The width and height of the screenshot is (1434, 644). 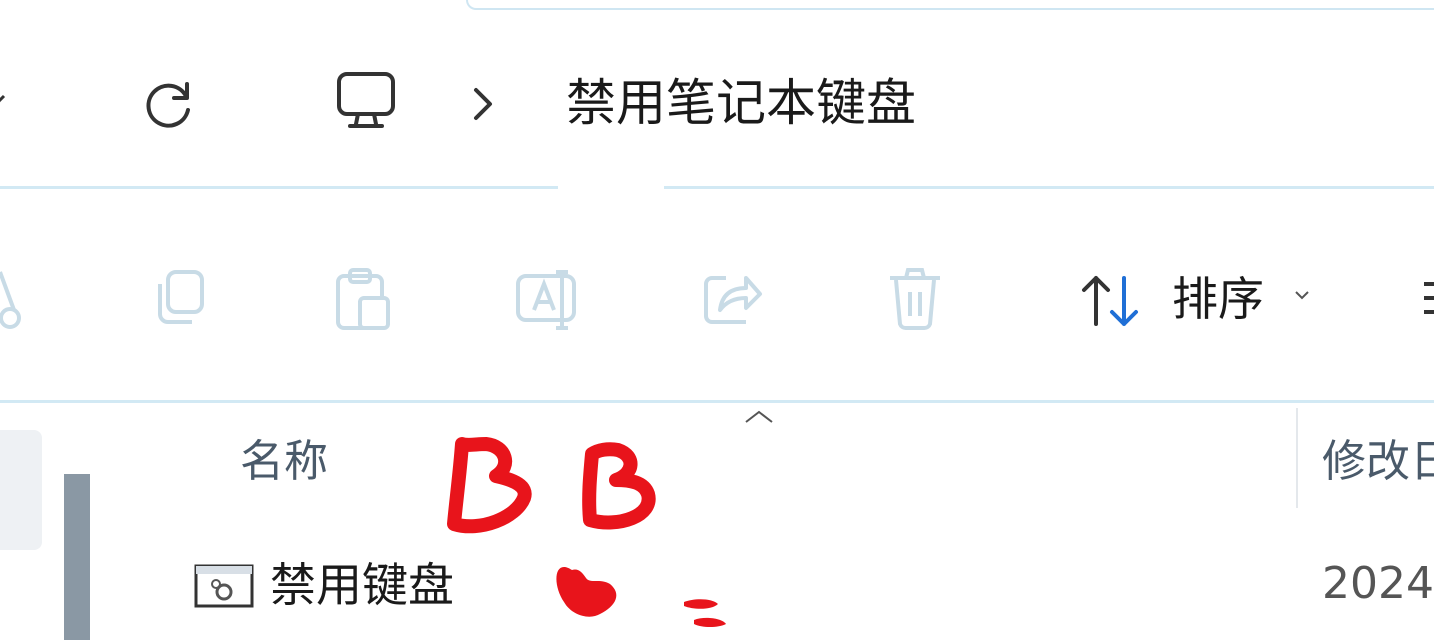 What do you see at coordinates (915, 299) in the screenshot?
I see `delete-icon` at bounding box center [915, 299].